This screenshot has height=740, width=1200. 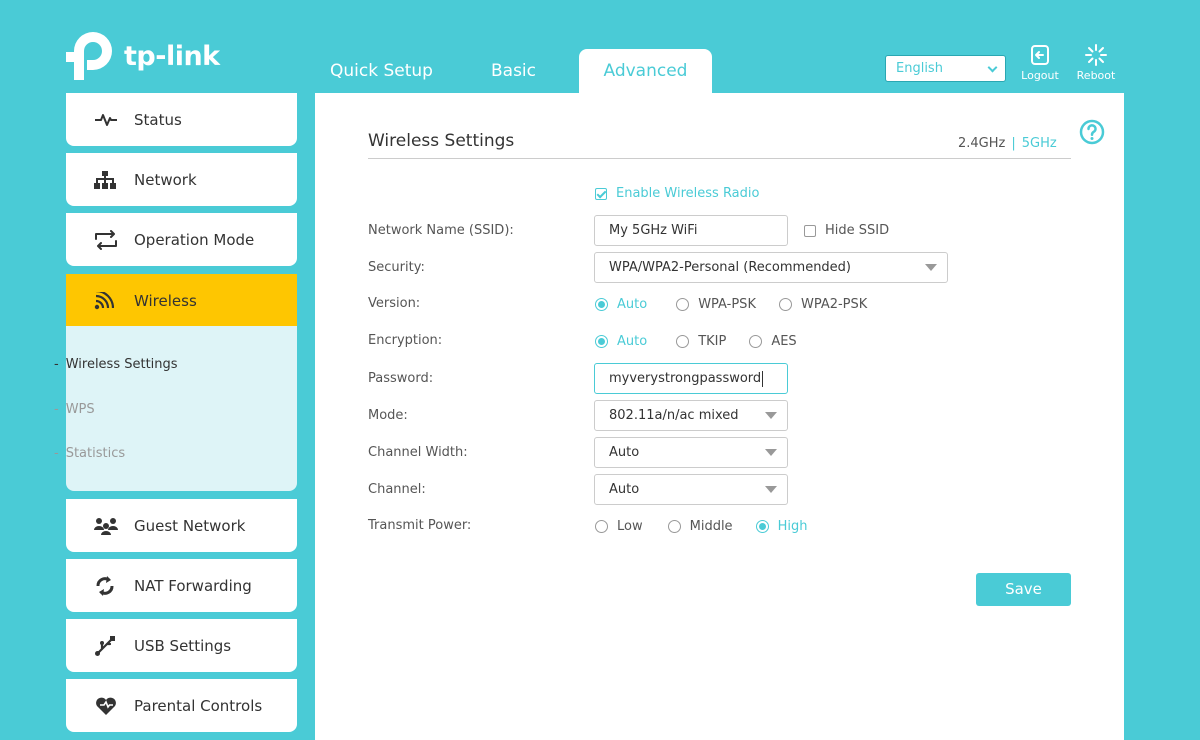 I want to click on transmit-power-radio-low: Low, so click(x=619, y=526).